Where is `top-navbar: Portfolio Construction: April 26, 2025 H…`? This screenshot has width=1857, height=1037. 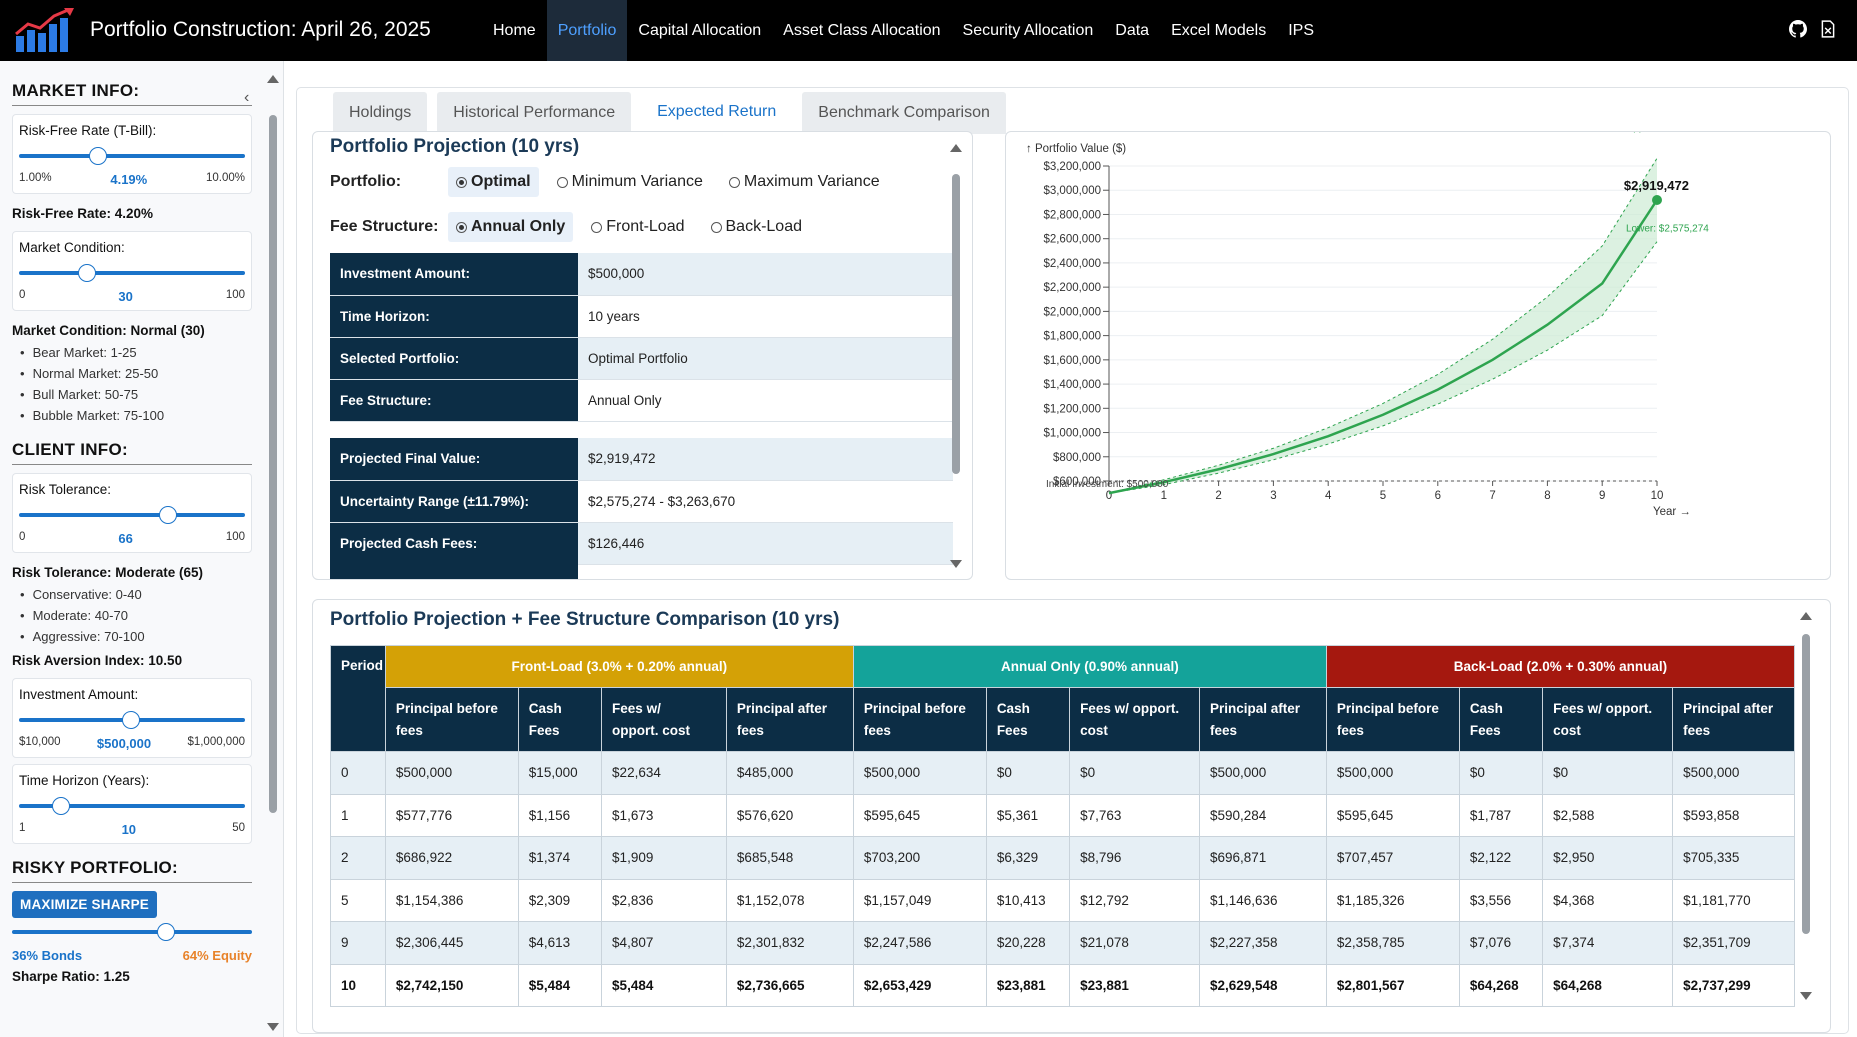
top-navbar: Portfolio Construction: April 26, 2025 H… is located at coordinates (928, 30).